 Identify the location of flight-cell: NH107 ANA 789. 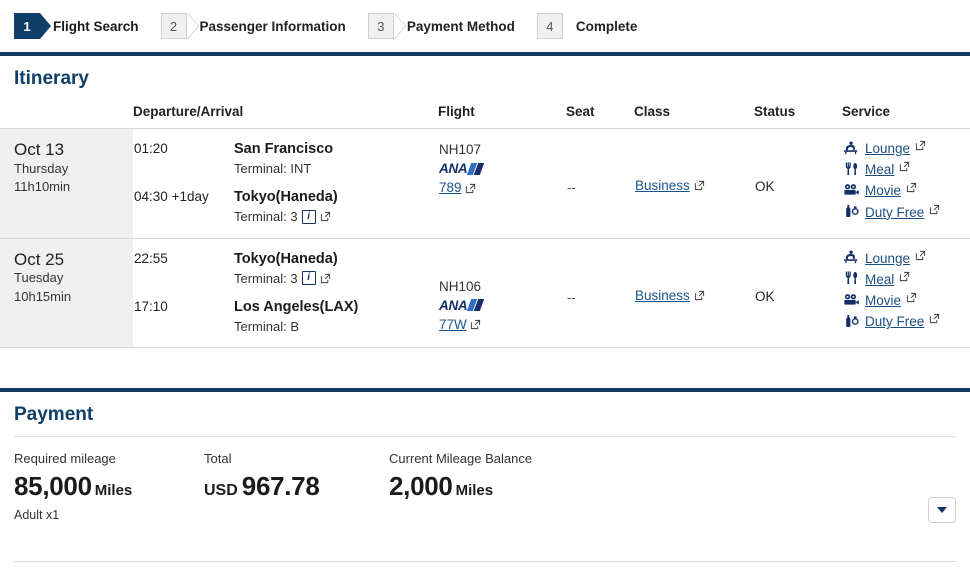
(502, 183).